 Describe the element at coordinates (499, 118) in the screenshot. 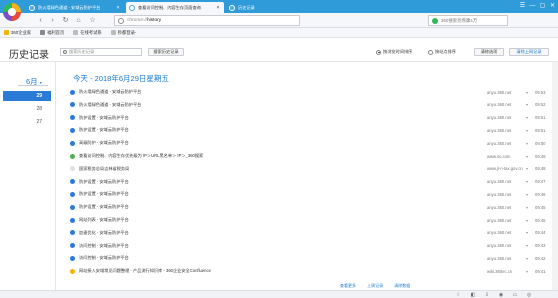

I see `history-domain: anyu.360.net` at that location.